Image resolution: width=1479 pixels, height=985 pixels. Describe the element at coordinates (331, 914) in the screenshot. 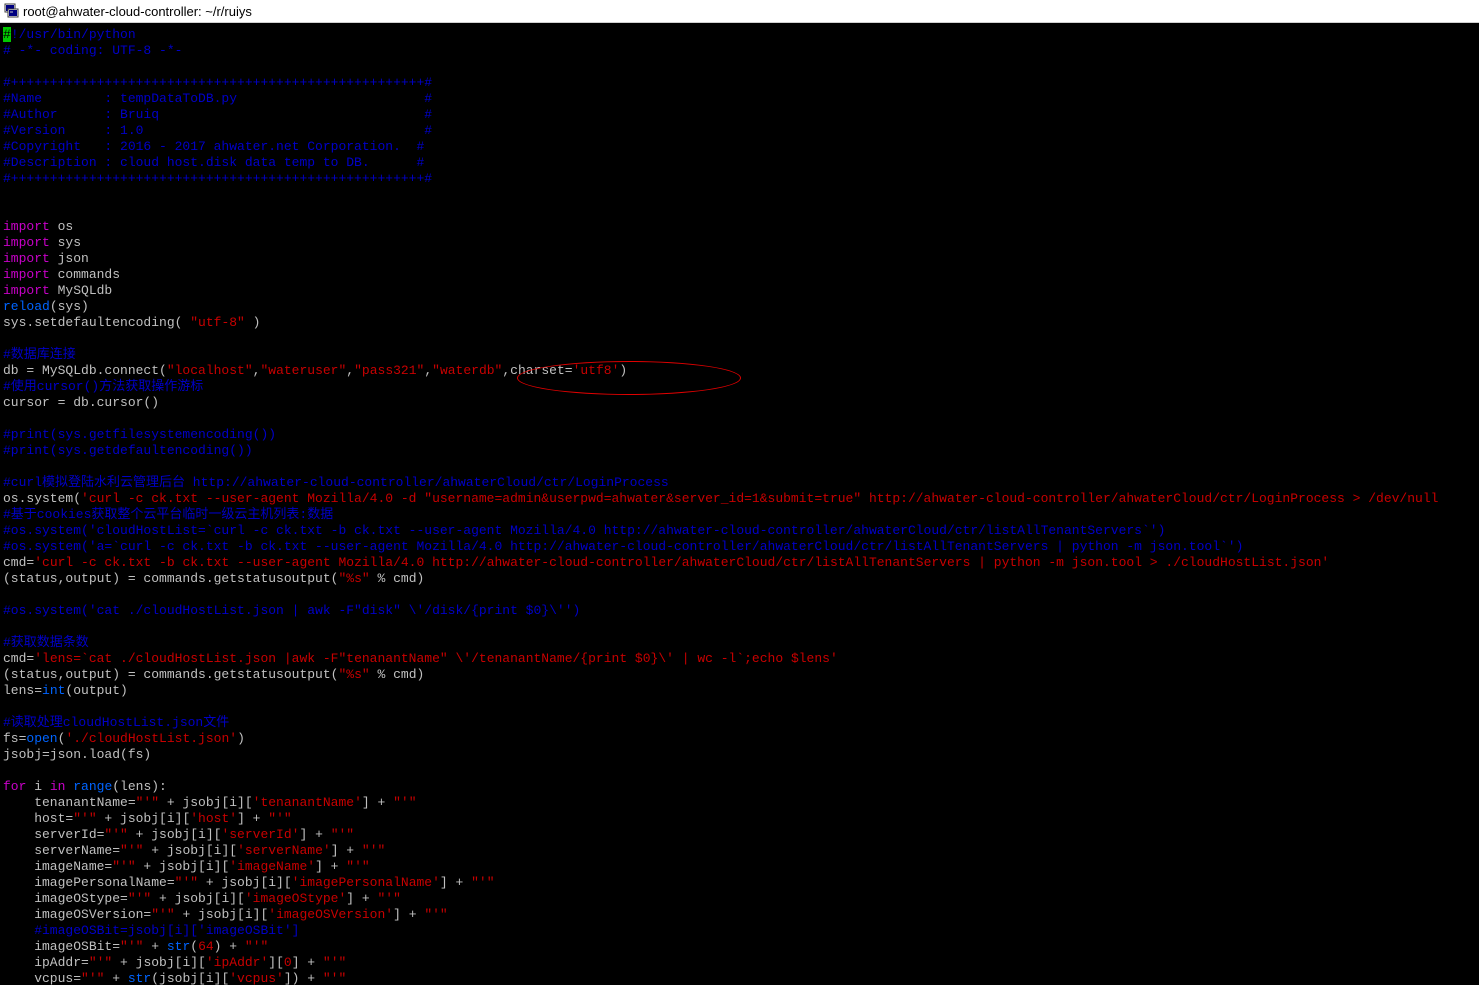

I see `code-token: 'imageOSVersion'` at that location.